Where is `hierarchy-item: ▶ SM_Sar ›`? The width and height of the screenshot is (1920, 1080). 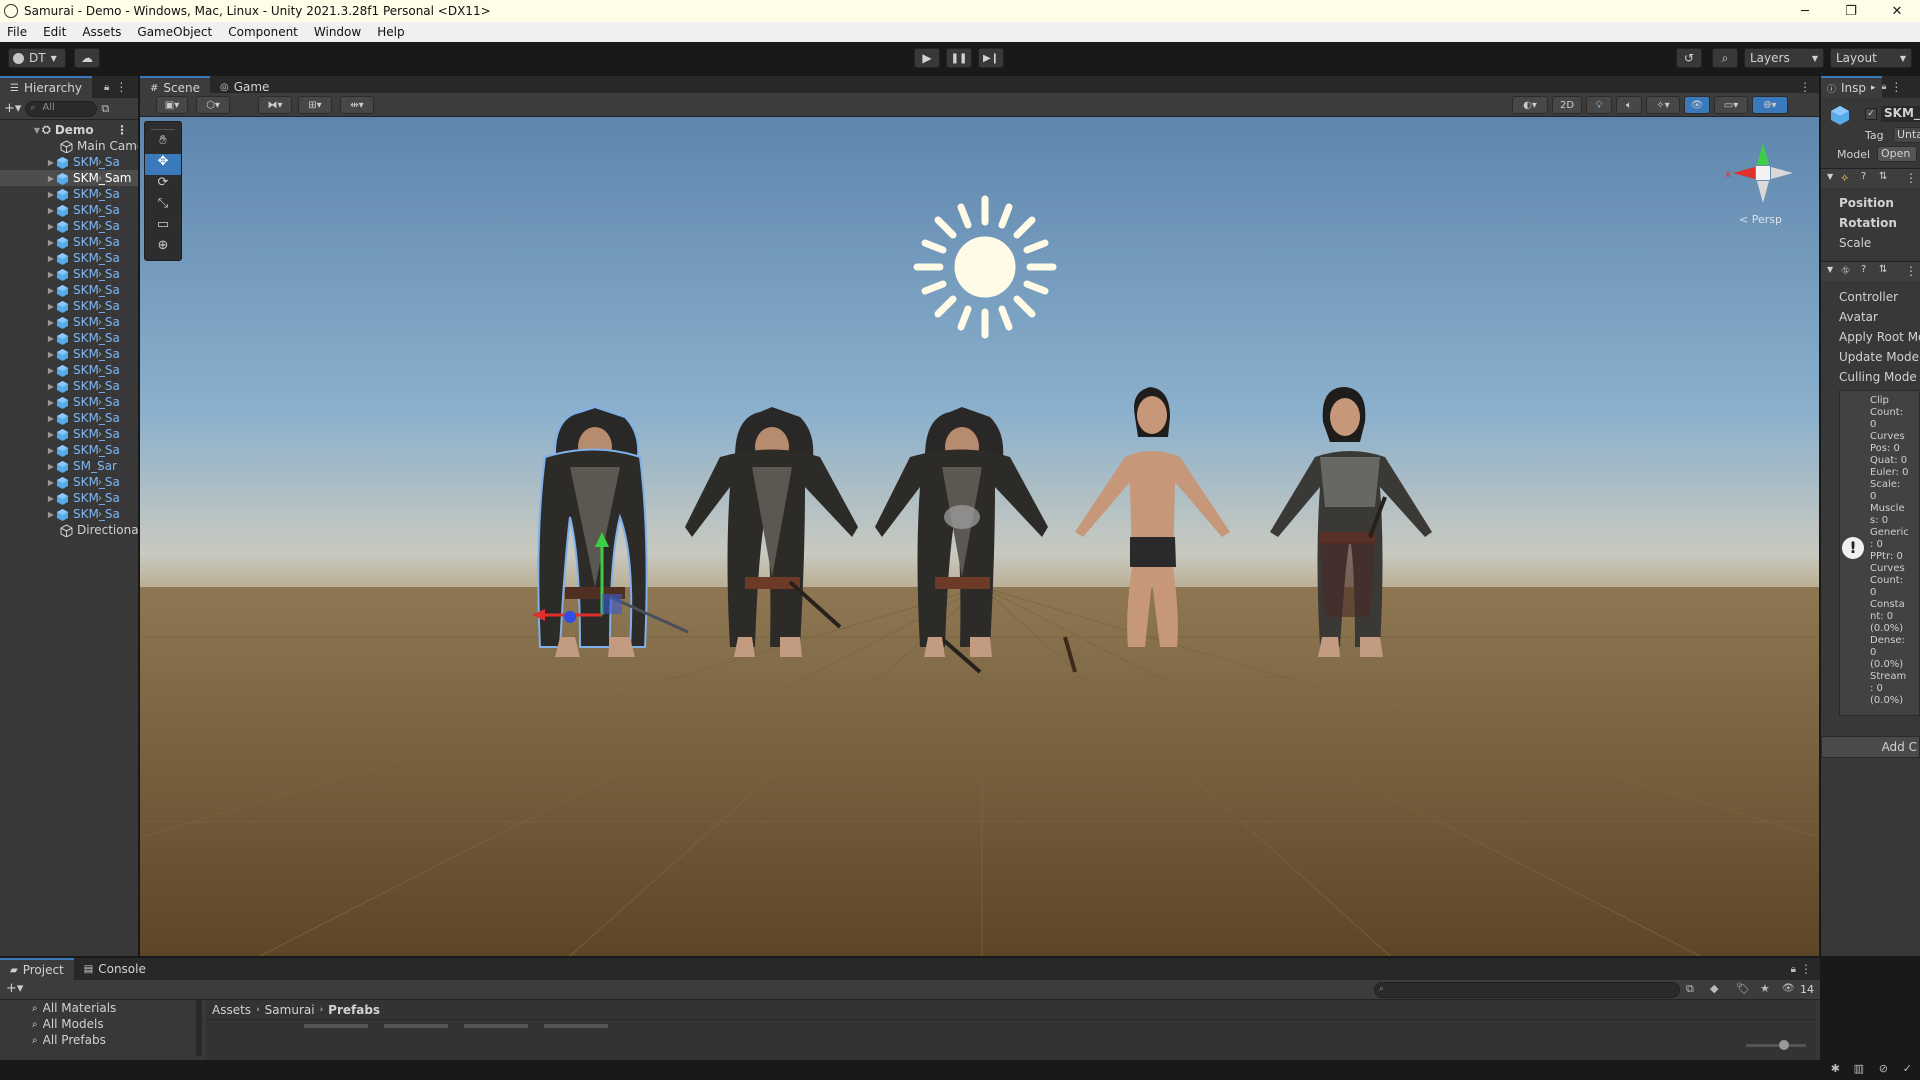
hierarchy-item: ▶ SM_Sar › is located at coordinates (69, 466).